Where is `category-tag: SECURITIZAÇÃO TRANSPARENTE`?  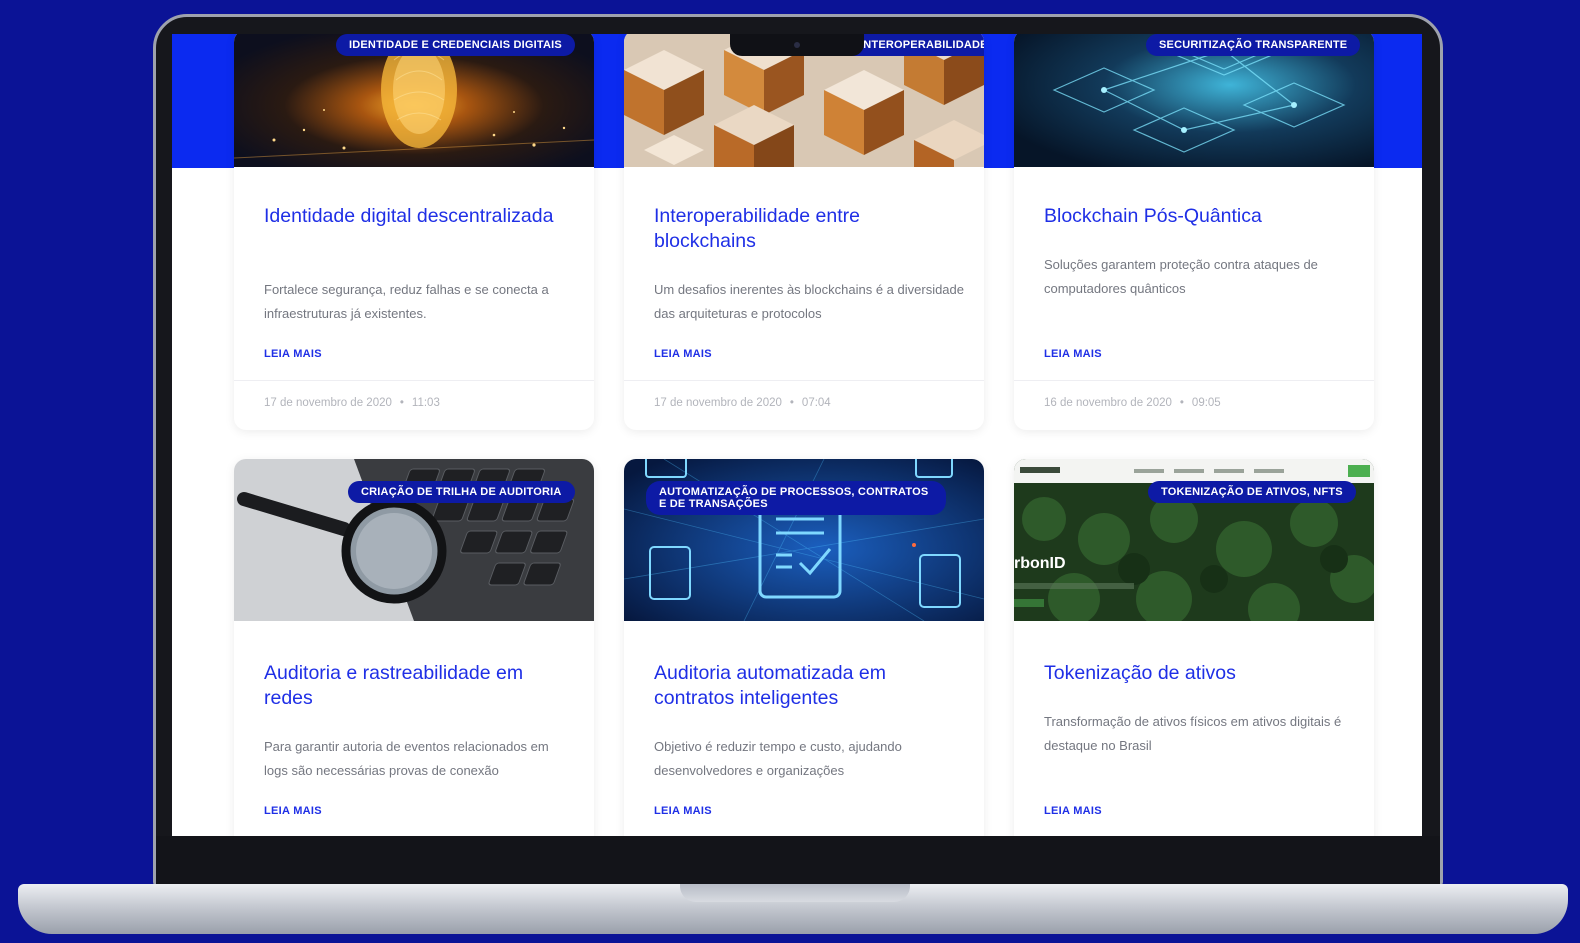
category-tag: SECURITIZAÇÃO TRANSPARENTE is located at coordinates (1253, 45).